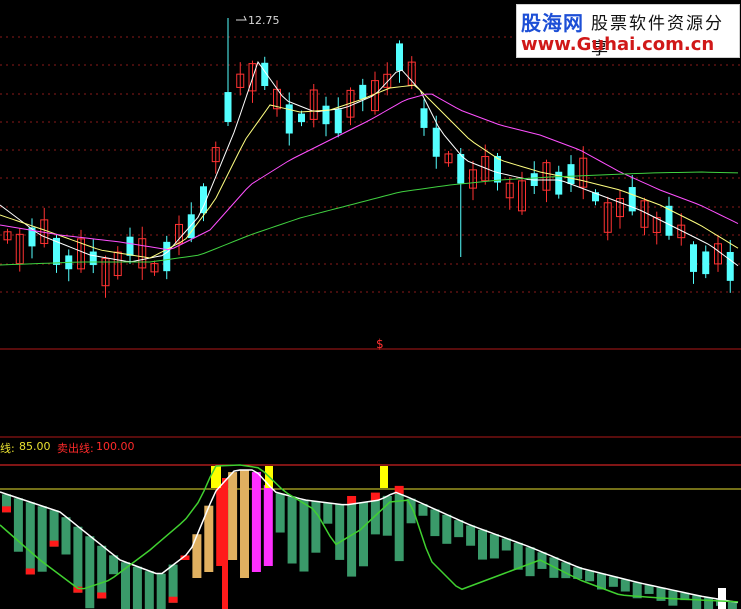 This screenshot has height=609, width=741. What do you see at coordinates (618, 44) in the screenshot?
I see `watermark-url: www.Guhai.com.cn` at bounding box center [618, 44].